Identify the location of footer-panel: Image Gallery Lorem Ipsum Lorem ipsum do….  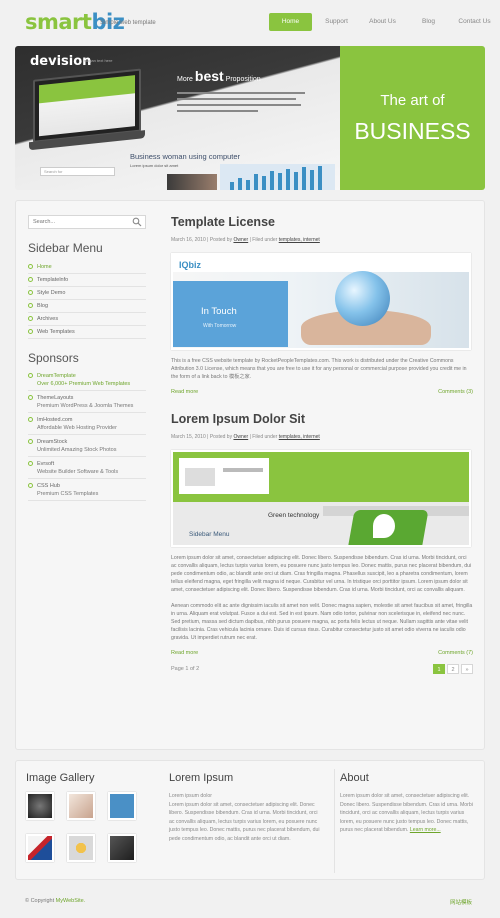
(250, 820).